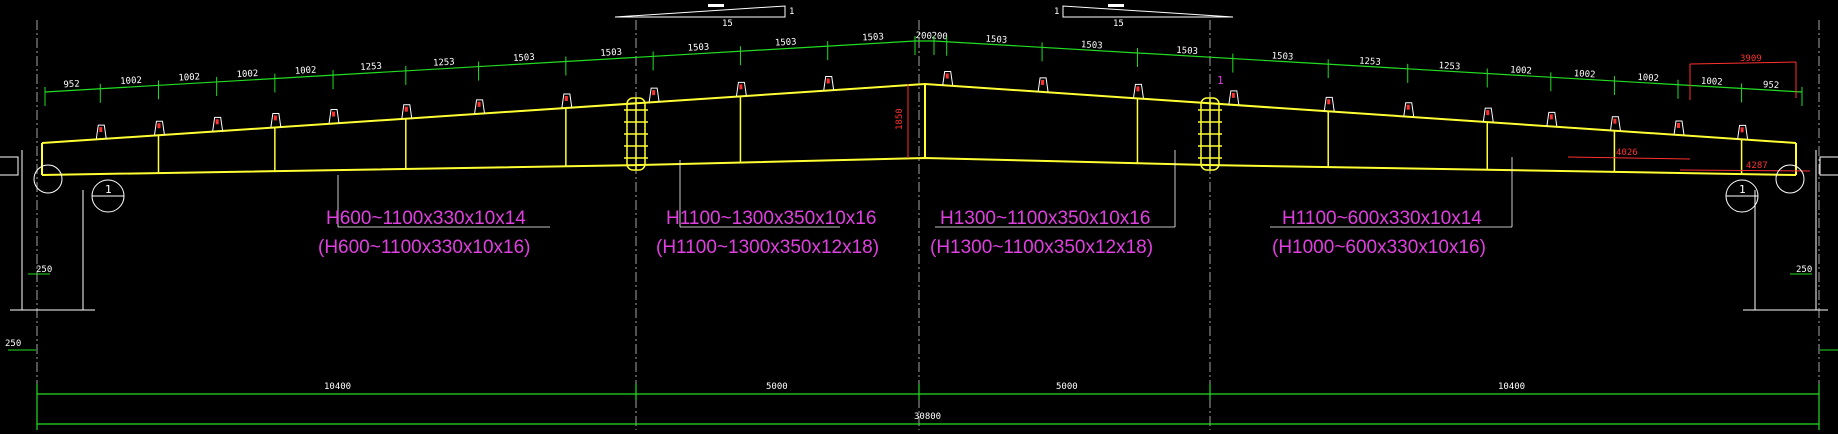 Image resolution: width=1838 pixels, height=434 pixels. I want to click on purlin-spacing-1: 1002, so click(131, 81).